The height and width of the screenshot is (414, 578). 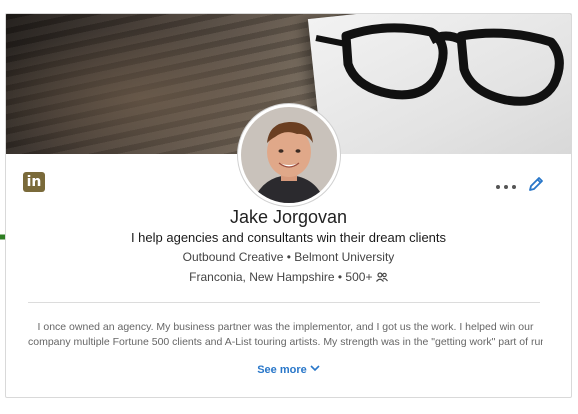 I want to click on avatar, so click(x=289, y=155).